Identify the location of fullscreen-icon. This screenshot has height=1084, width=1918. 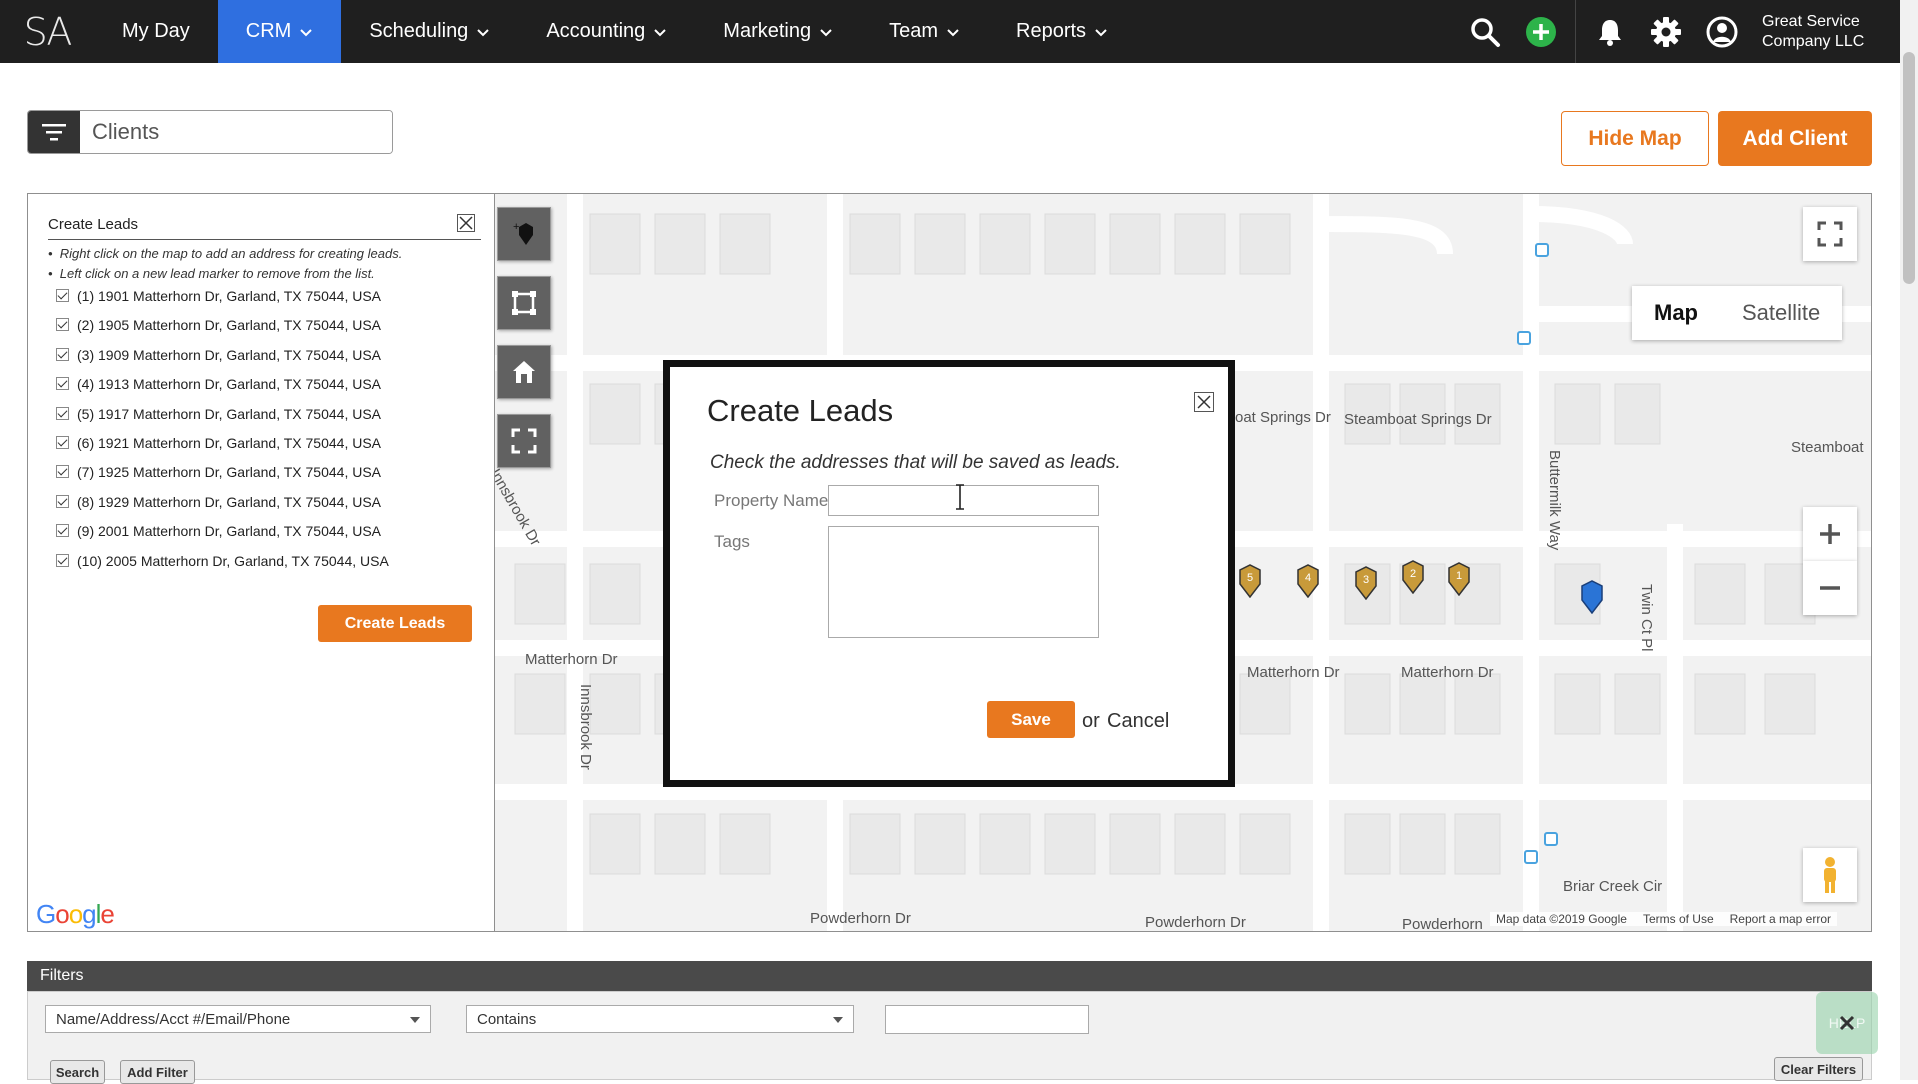
(1830, 234).